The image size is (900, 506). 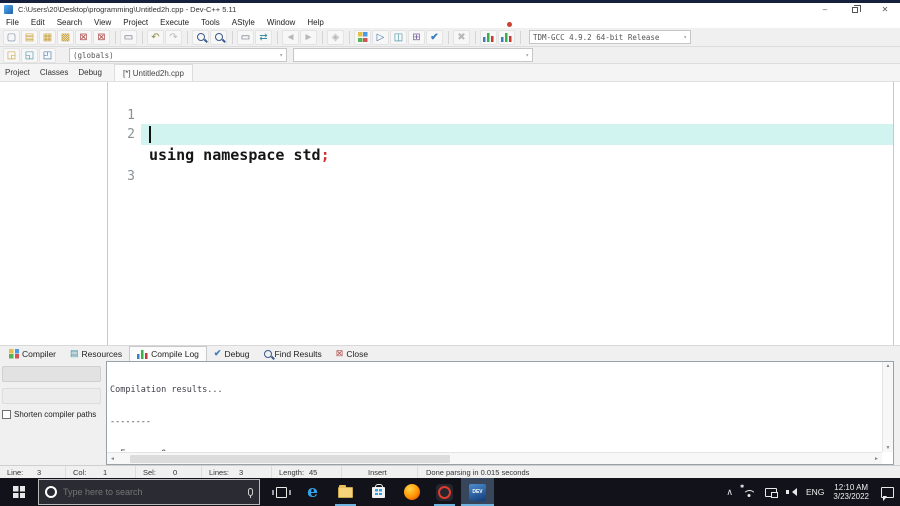 What do you see at coordinates (102, 22) in the screenshot?
I see `menu-view: View` at bounding box center [102, 22].